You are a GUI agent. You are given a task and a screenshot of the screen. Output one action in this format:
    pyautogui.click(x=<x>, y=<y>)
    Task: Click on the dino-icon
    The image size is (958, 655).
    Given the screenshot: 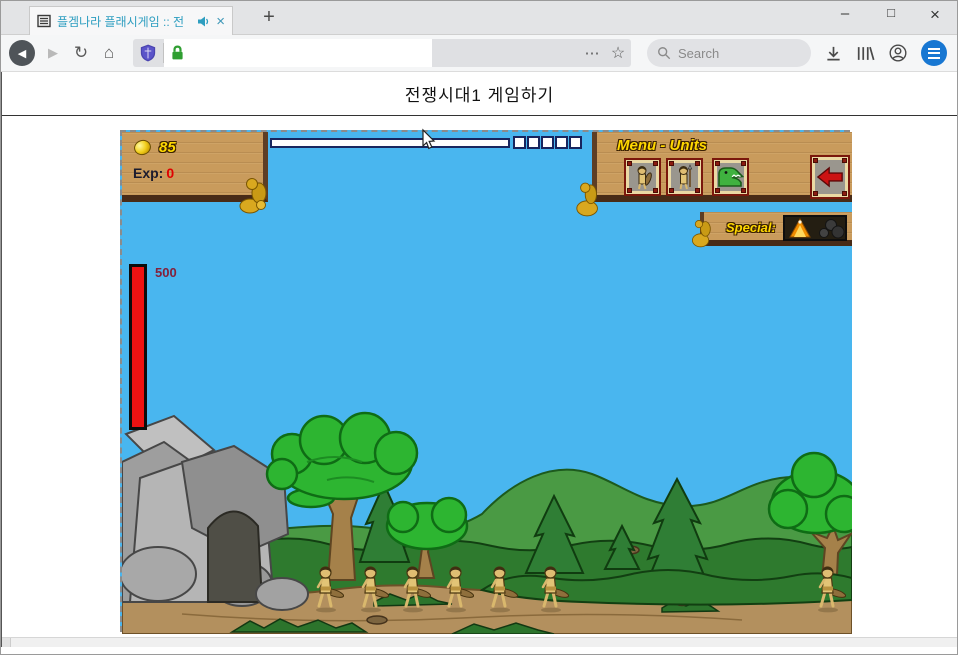 What is the action you would take?
    pyautogui.click(x=731, y=177)
    